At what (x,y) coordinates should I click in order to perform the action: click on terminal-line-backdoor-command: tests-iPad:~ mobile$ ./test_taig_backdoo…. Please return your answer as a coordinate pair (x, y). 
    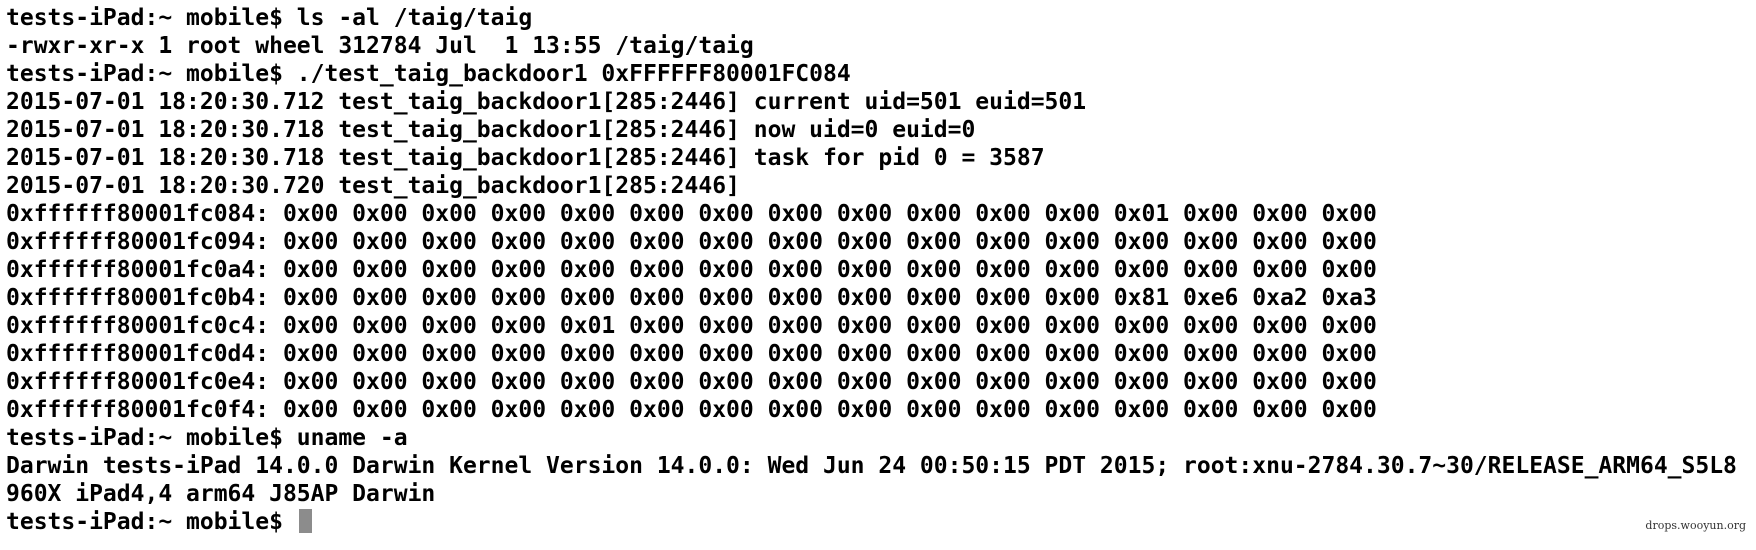
    Looking at the image, I should click on (428, 74).